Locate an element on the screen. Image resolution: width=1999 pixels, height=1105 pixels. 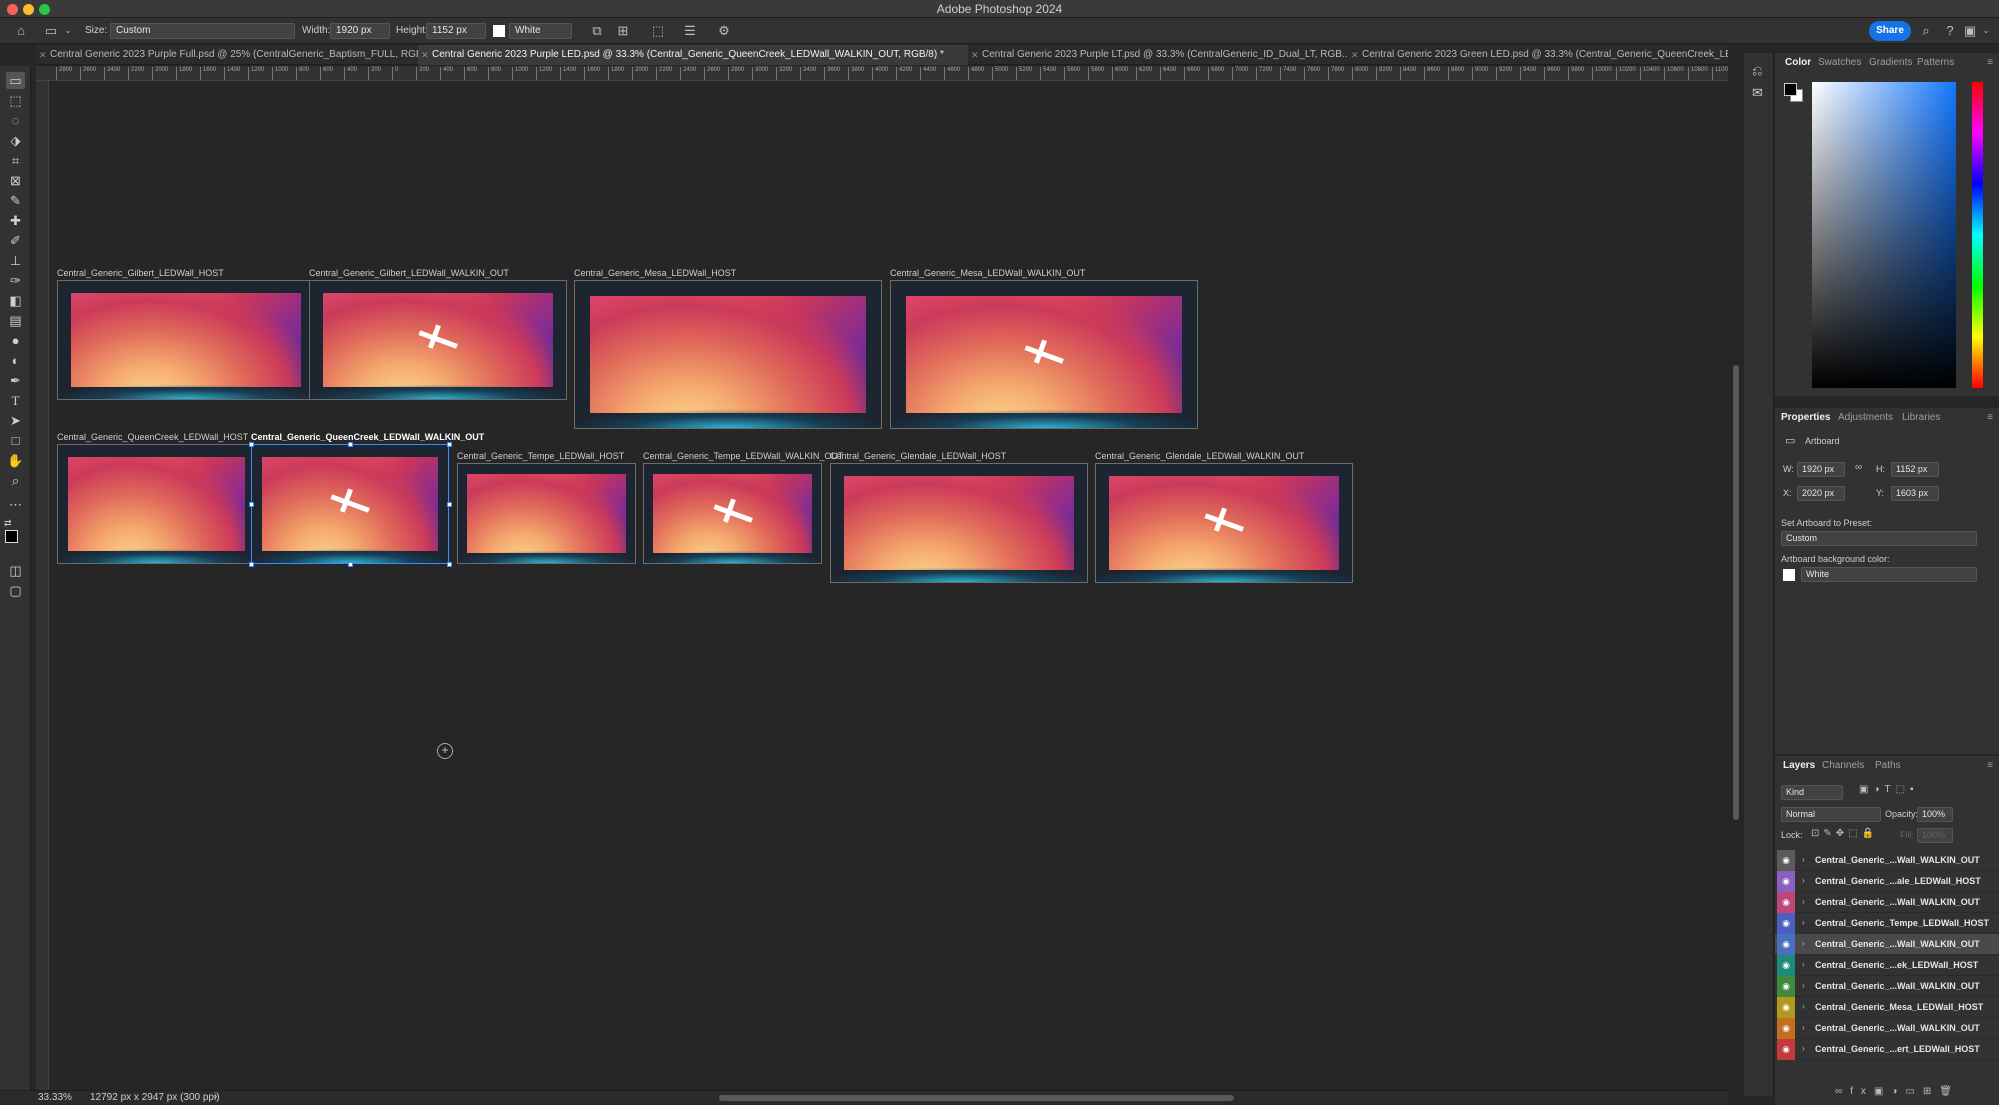
opacity-field: 100% is located at coordinates (1935, 814).